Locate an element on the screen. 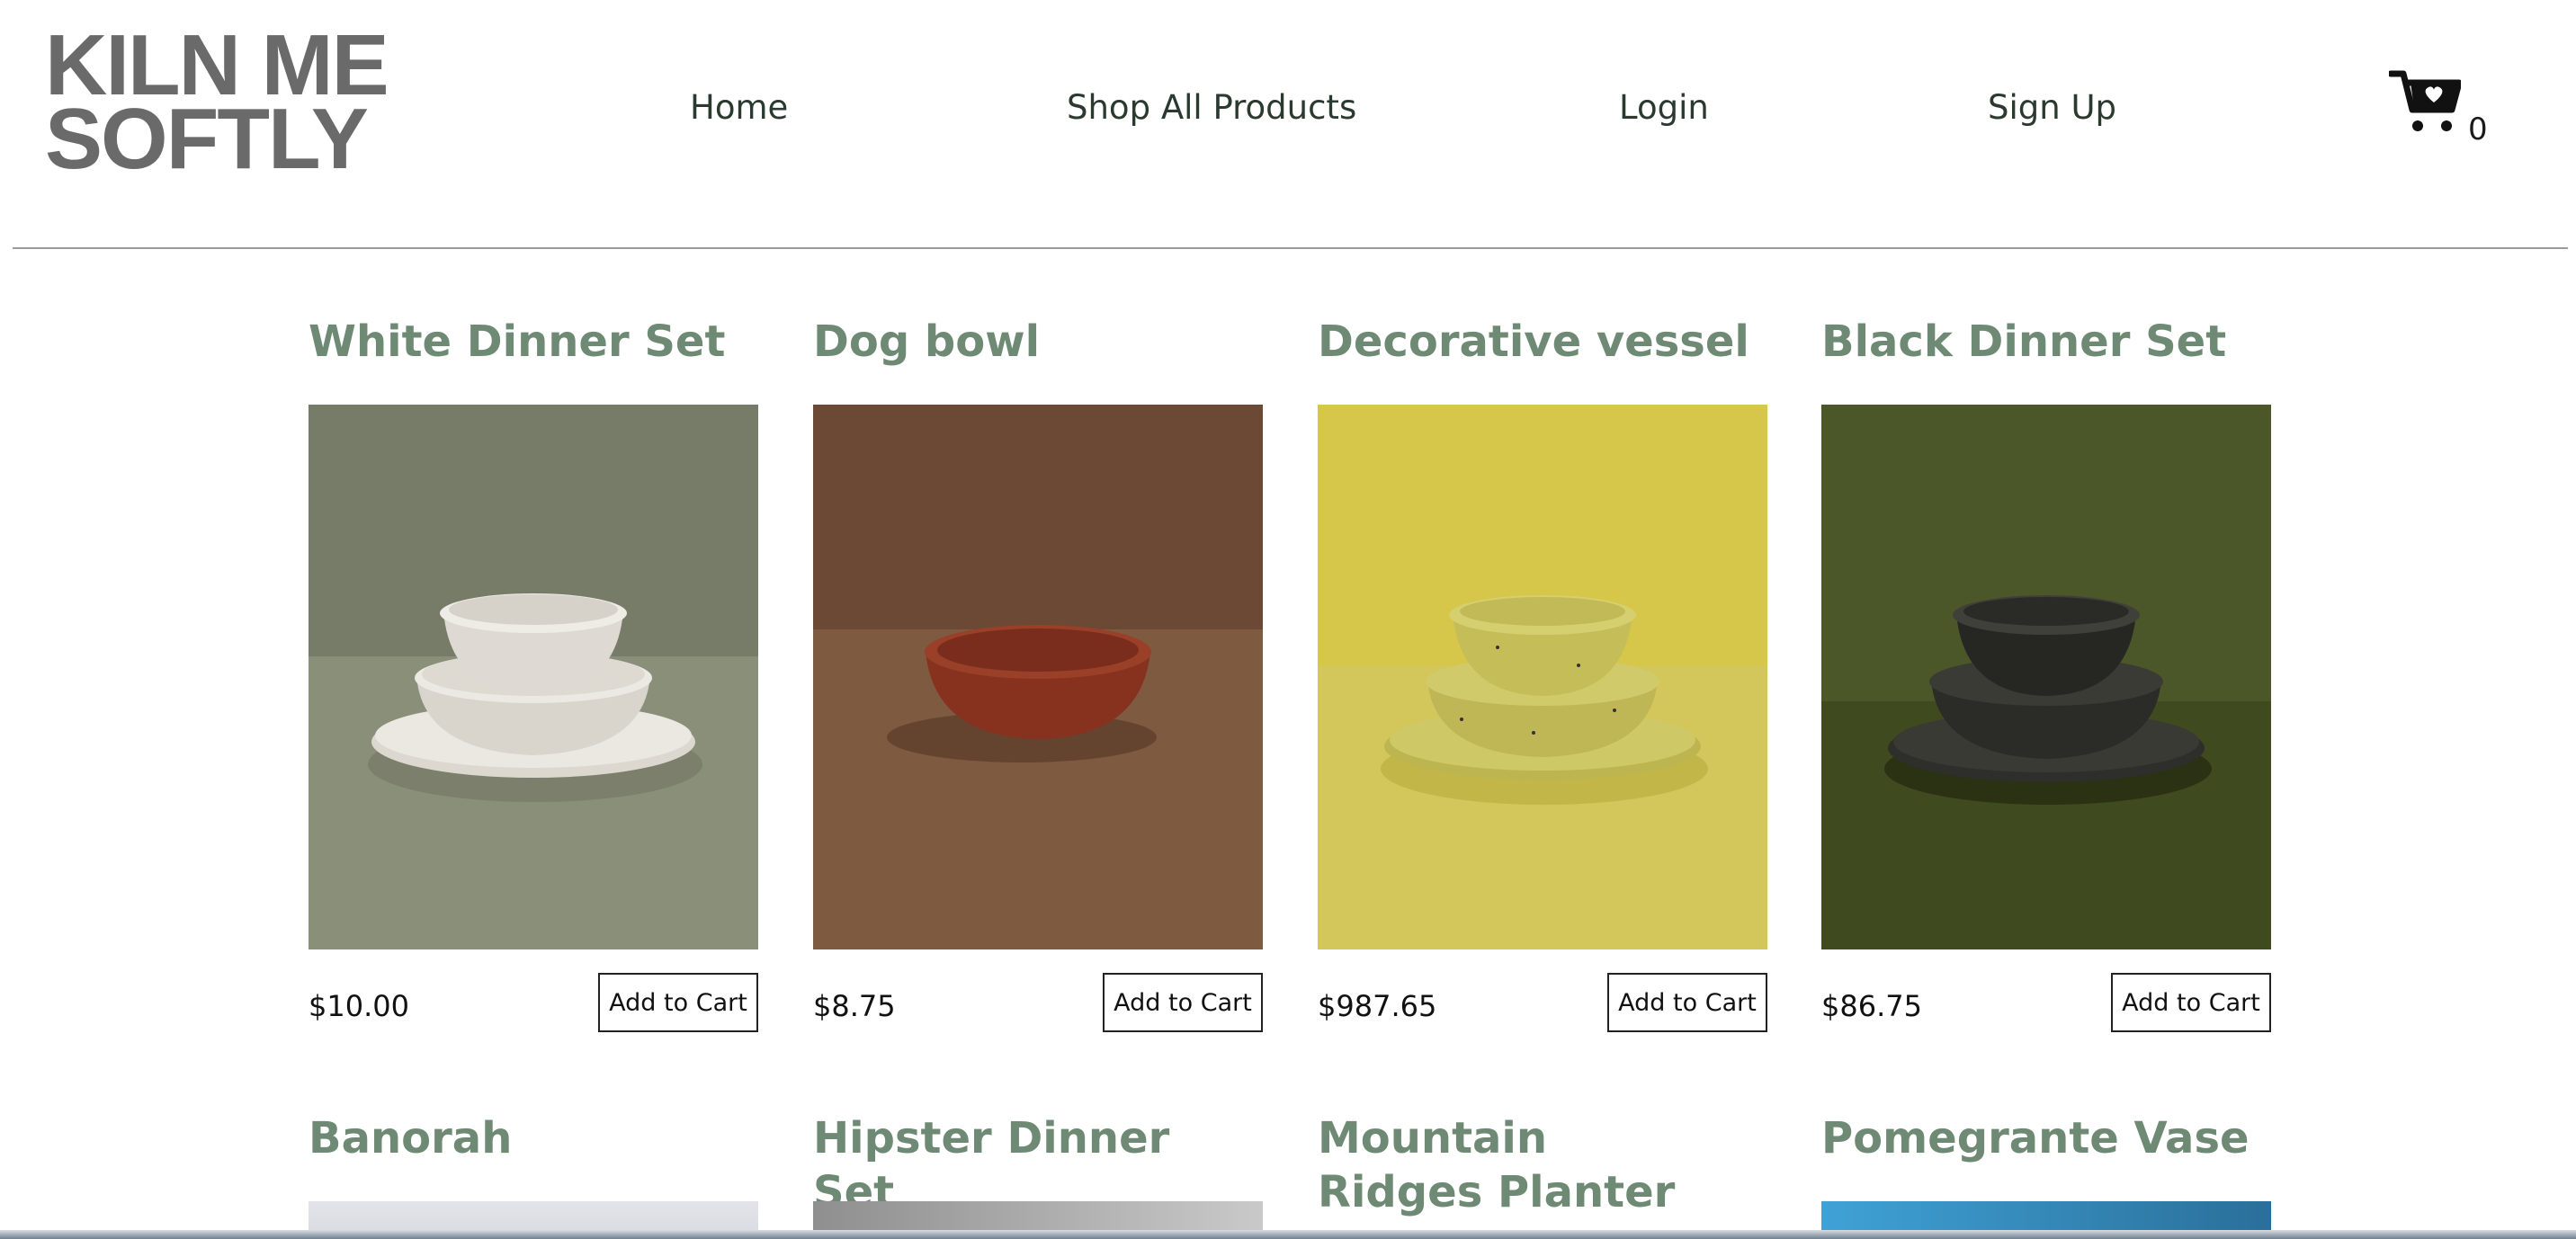 The width and height of the screenshot is (2576, 1239). product-card: Dog bowl $8.75 Add to Cart is located at coordinates (1038, 674).